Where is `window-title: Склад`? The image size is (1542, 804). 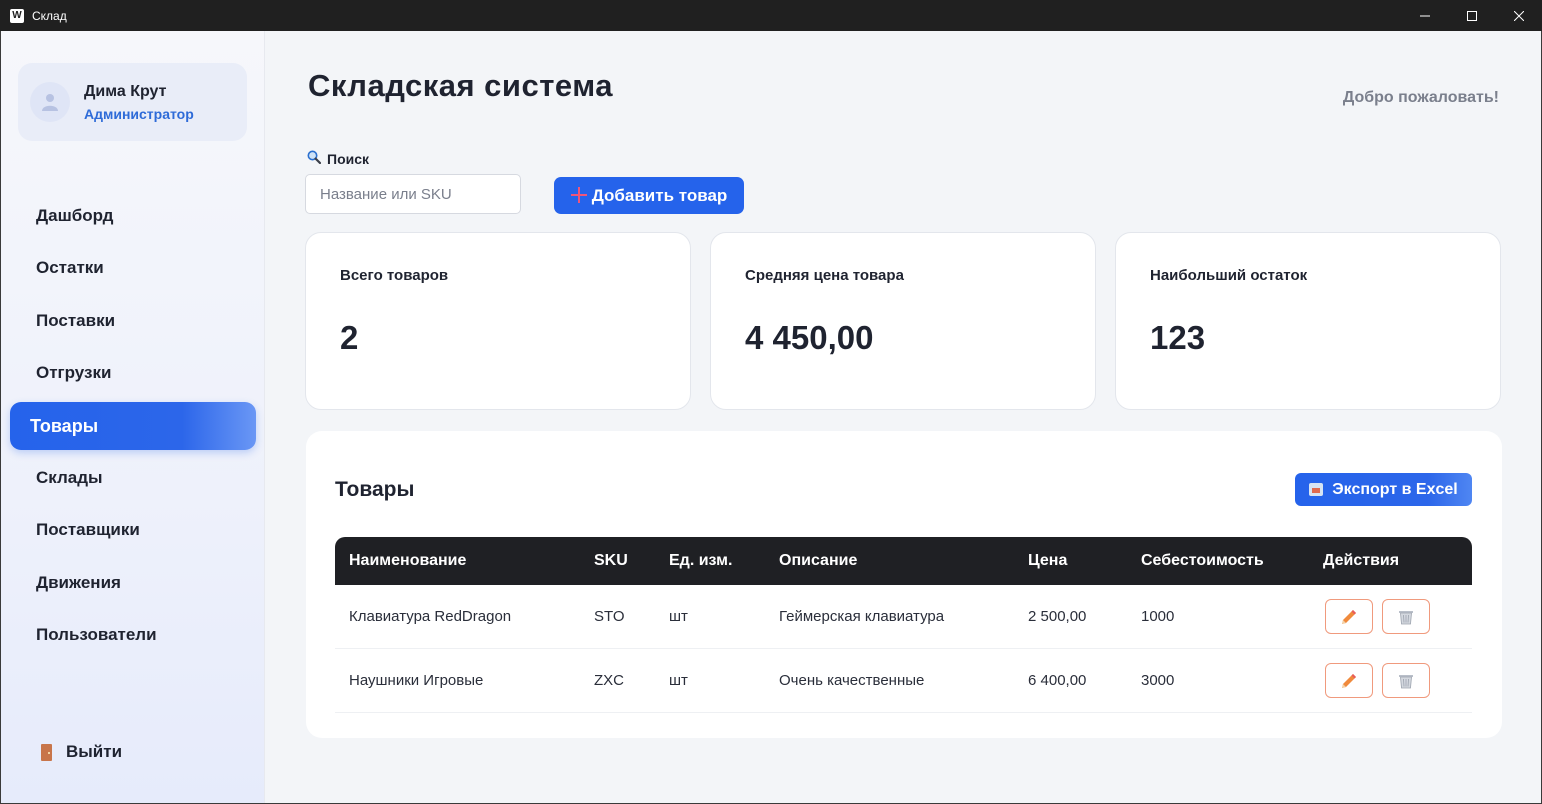 window-title: Склад is located at coordinates (49, 15).